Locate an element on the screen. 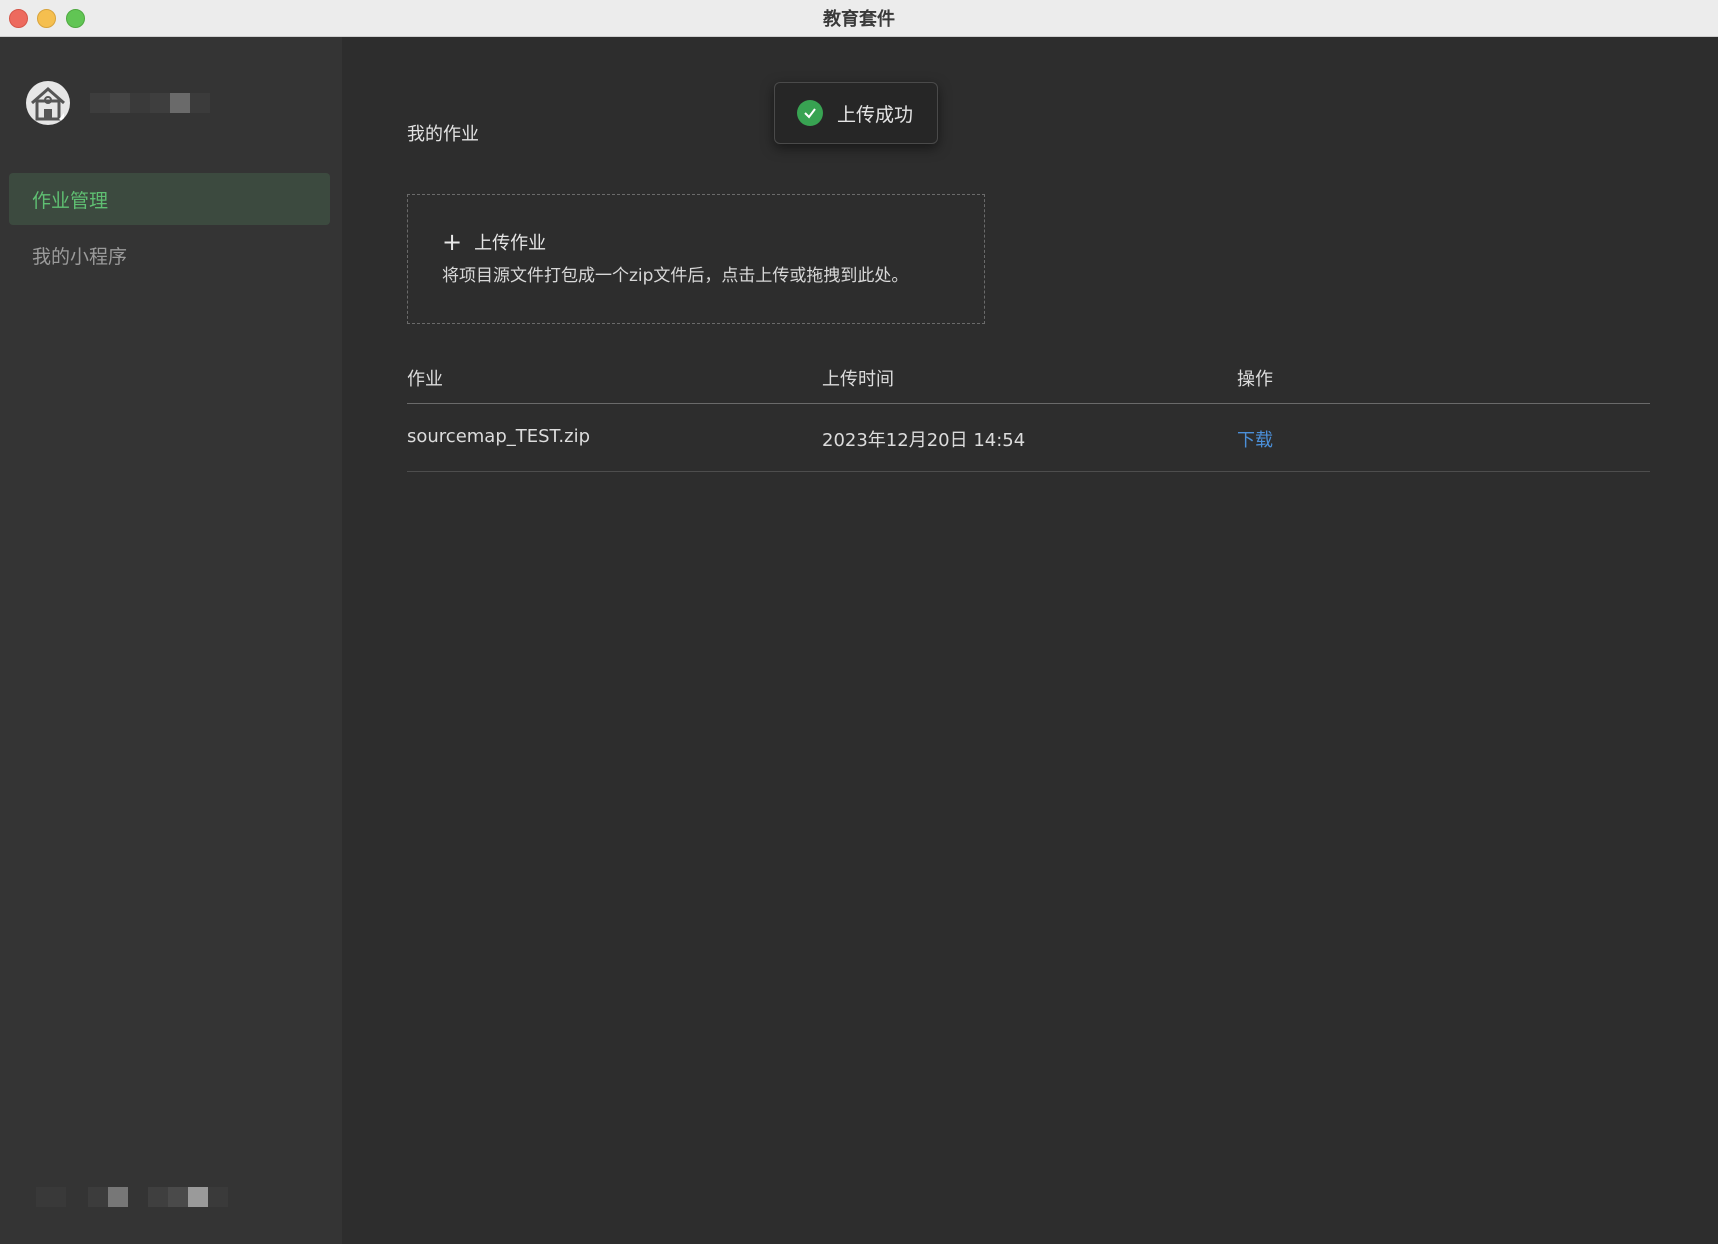  upload-description: 将项目源文件打包成一个zip文件后，点击上传或拖拽到此处。 is located at coordinates (675, 276).